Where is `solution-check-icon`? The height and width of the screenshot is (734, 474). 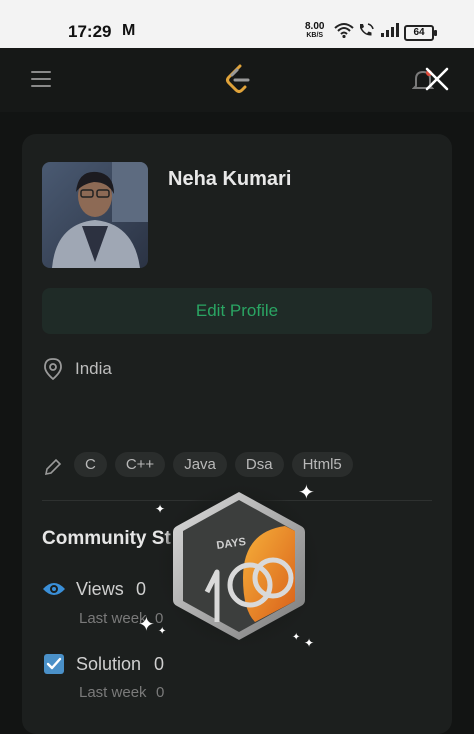 solution-check-icon is located at coordinates (54, 664).